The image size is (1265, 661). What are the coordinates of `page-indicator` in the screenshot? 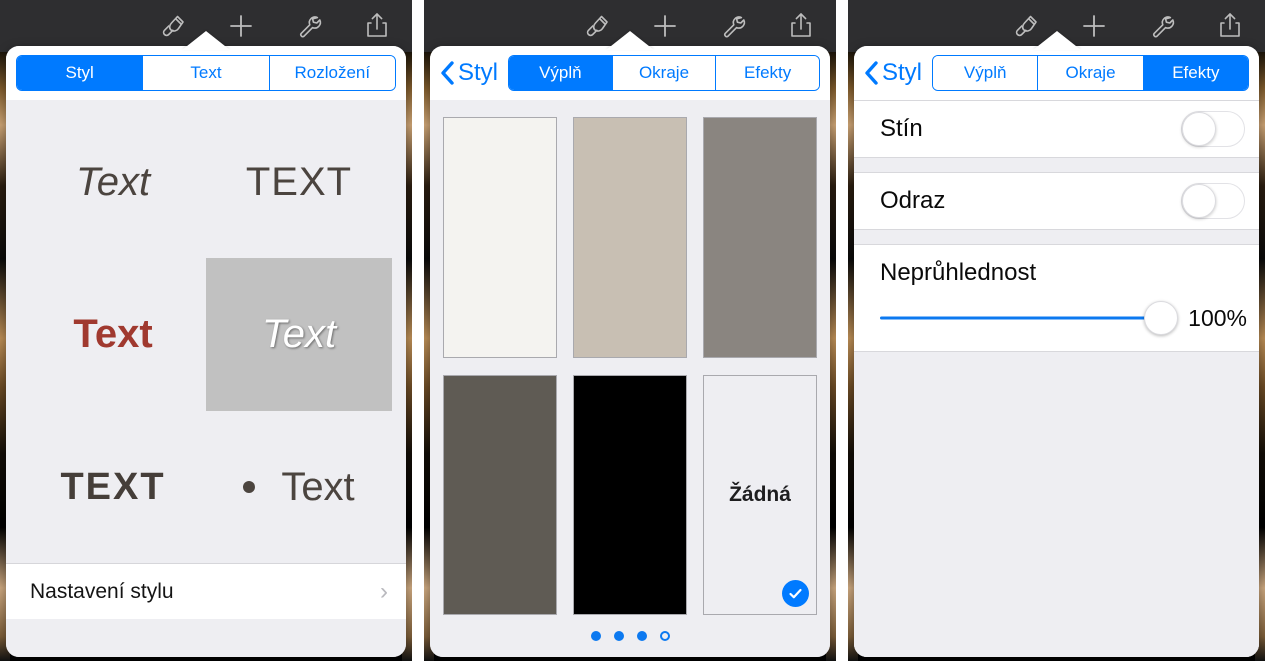 It's located at (630, 636).